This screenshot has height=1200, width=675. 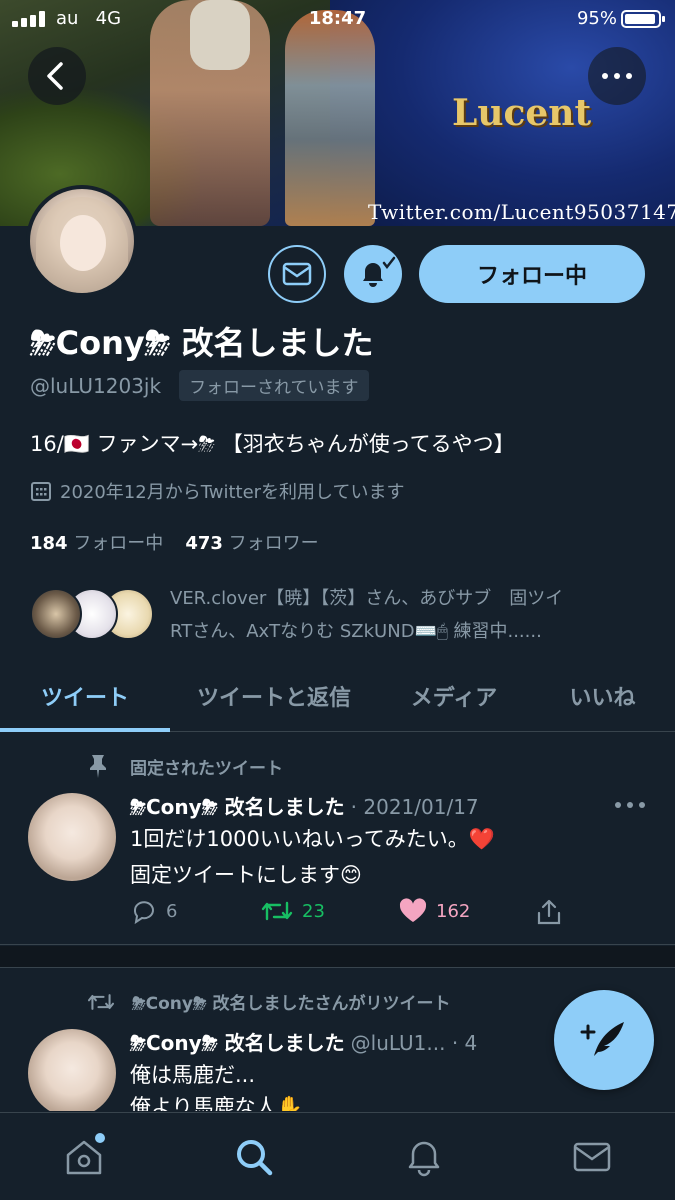 I want to click on nav-notifications, so click(x=424, y=1157).